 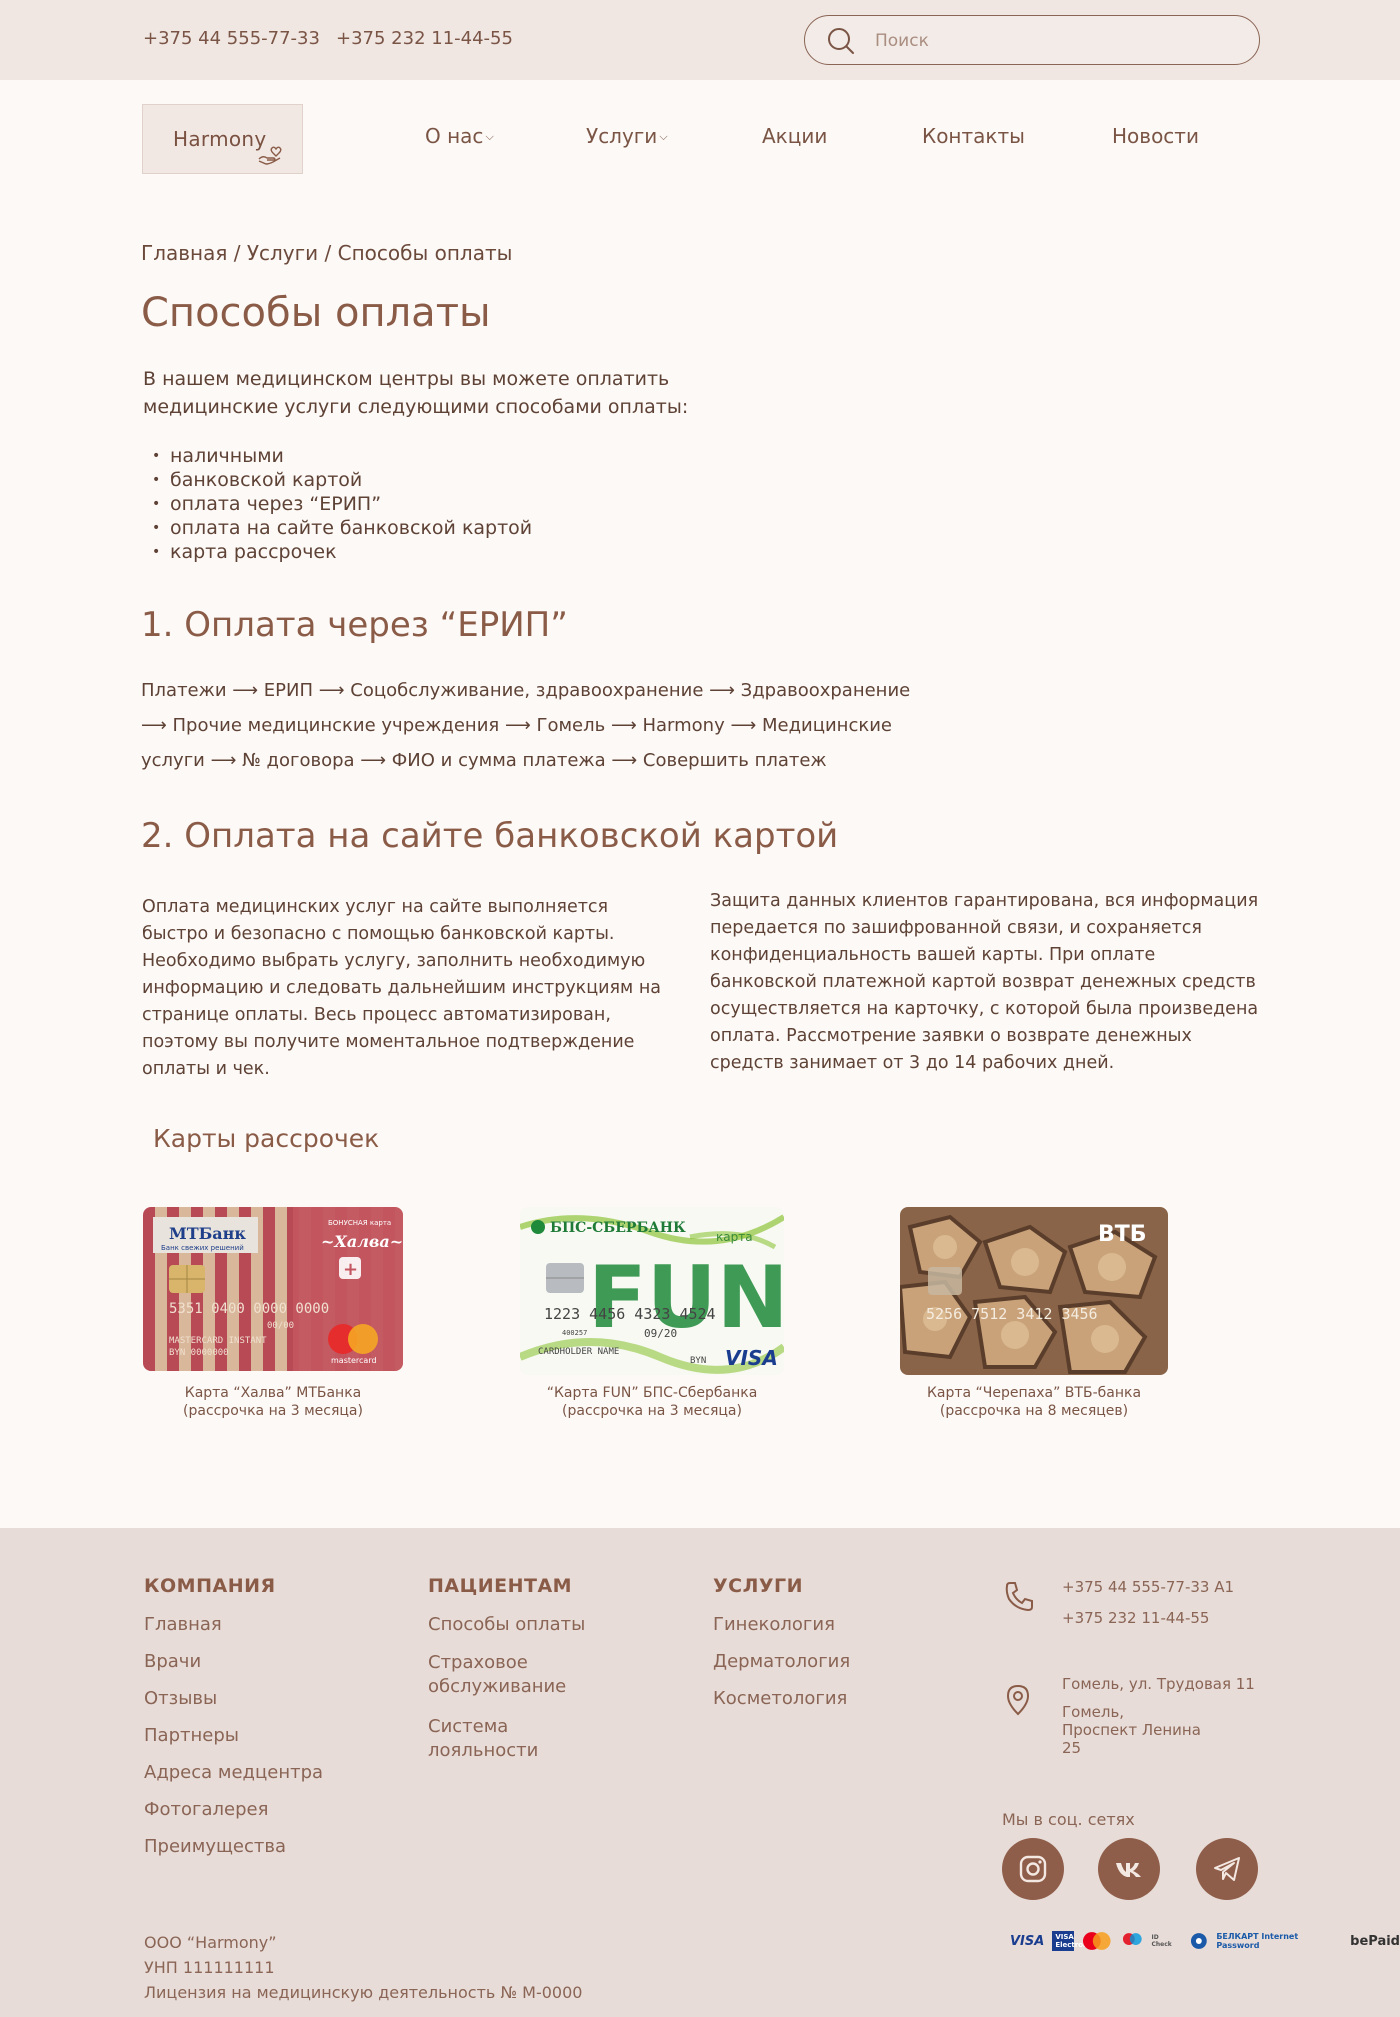 I want to click on svg-text: 5351 0400 0000 0000, so click(x=249, y=1309).